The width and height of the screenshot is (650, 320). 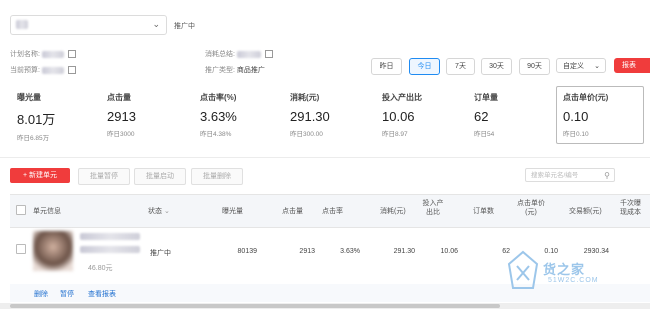 What do you see at coordinates (36, 119) in the screenshot?
I see `metric-value: 8.01万` at bounding box center [36, 119].